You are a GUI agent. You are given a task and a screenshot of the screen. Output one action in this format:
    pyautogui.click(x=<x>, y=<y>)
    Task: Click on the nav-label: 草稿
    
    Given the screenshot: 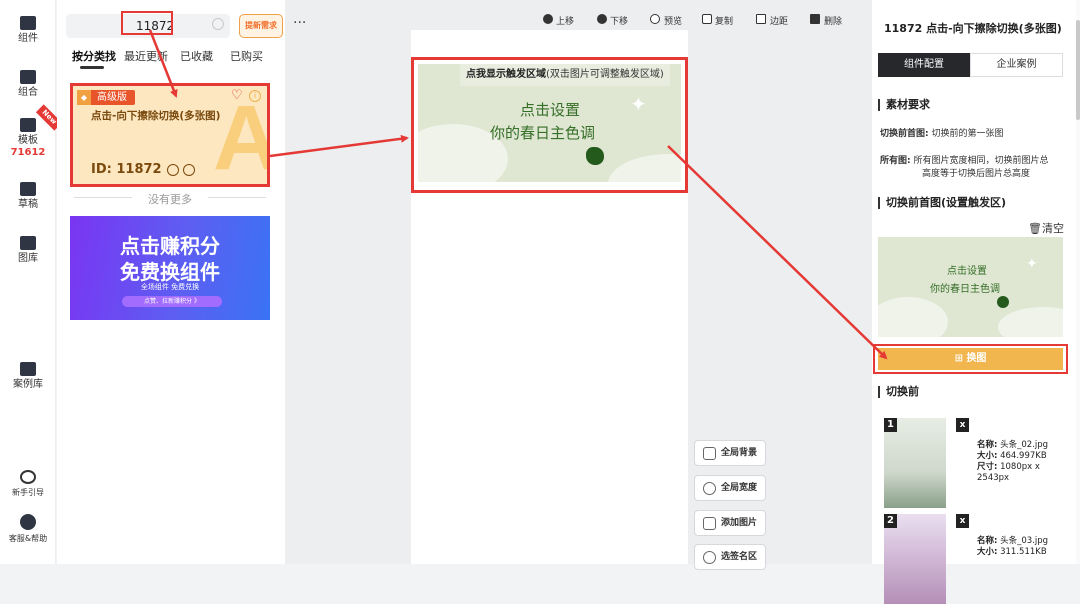 What is the action you would take?
    pyautogui.click(x=28, y=204)
    